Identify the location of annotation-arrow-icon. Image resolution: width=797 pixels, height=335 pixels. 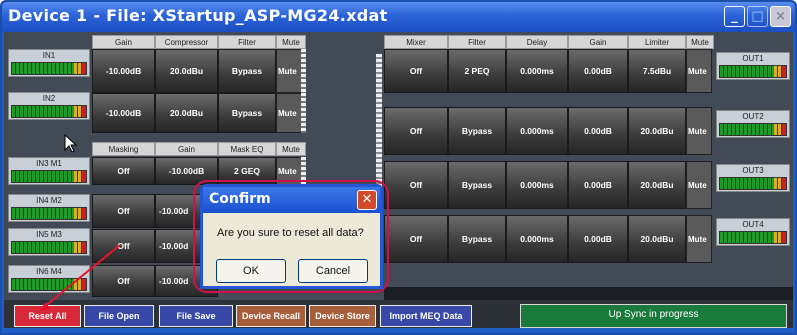
(79, 278).